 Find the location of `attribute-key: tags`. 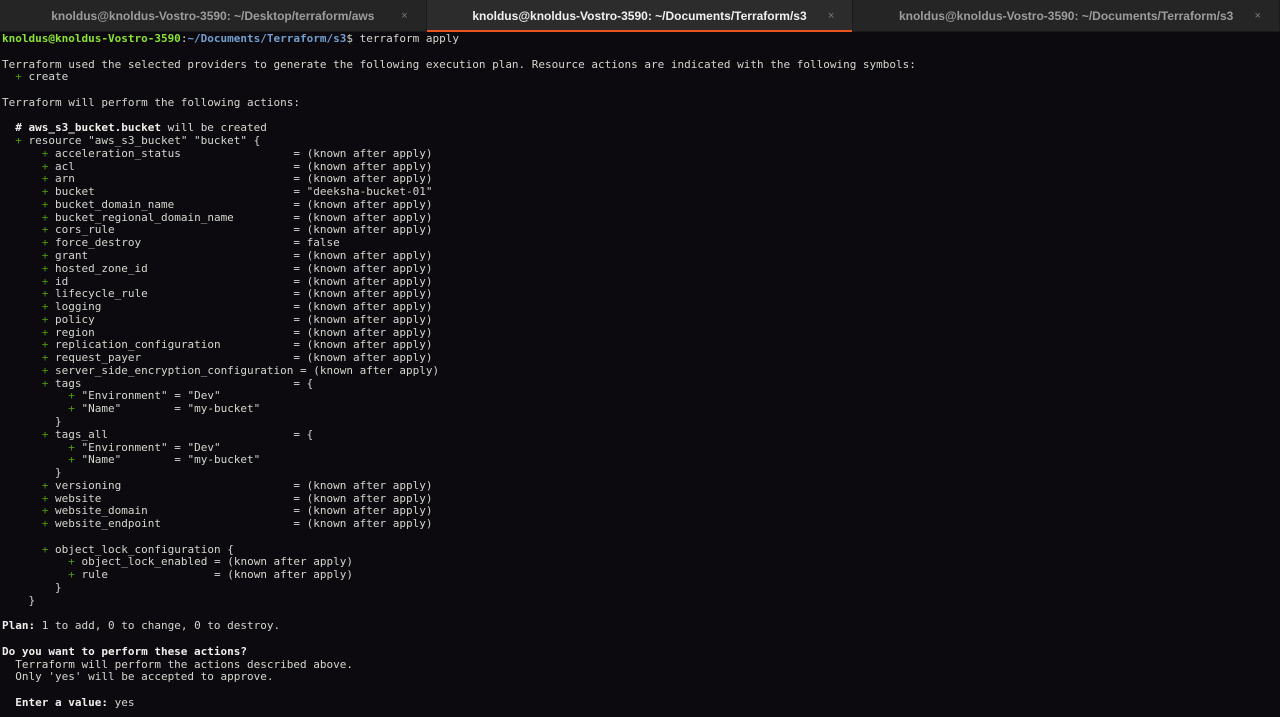

attribute-key: tags is located at coordinates (68, 383).